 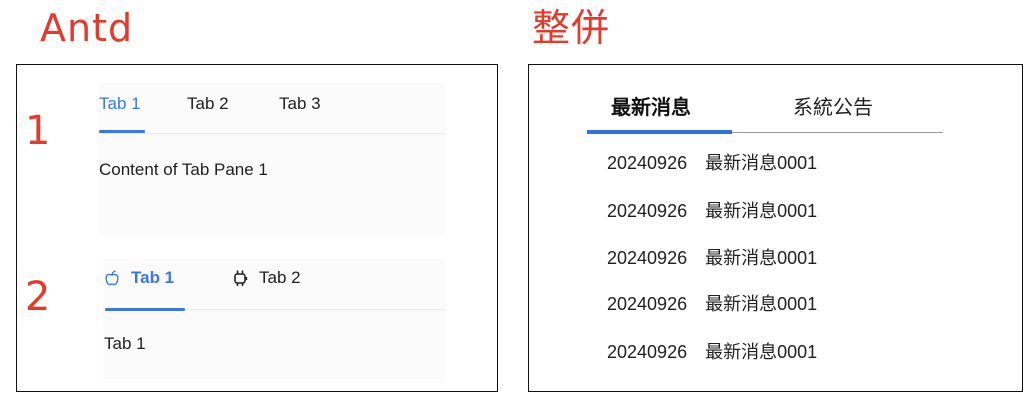 I want to click on tab-pane-content: Tab 1, so click(x=125, y=343).